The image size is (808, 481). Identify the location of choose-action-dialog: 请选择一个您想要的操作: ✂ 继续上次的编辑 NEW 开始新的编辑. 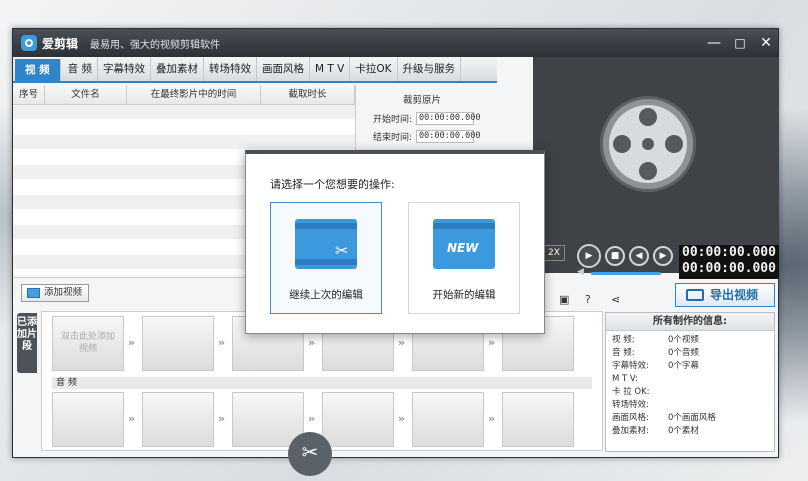
(395, 242).